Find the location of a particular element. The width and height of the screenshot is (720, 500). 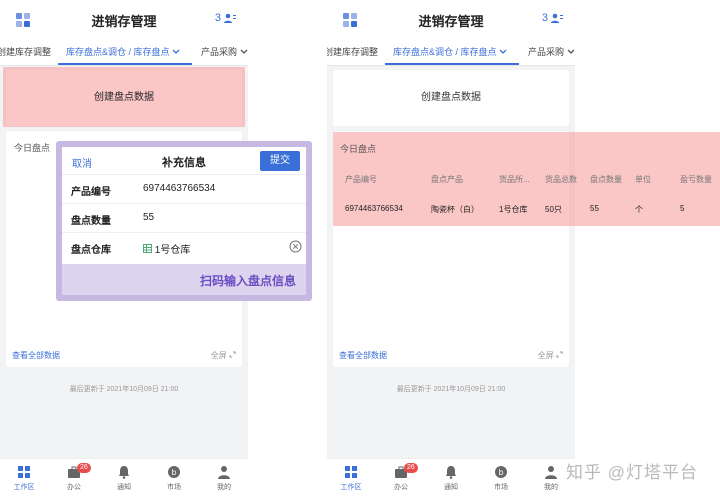

table-cell: 5 is located at coordinates (682, 208).